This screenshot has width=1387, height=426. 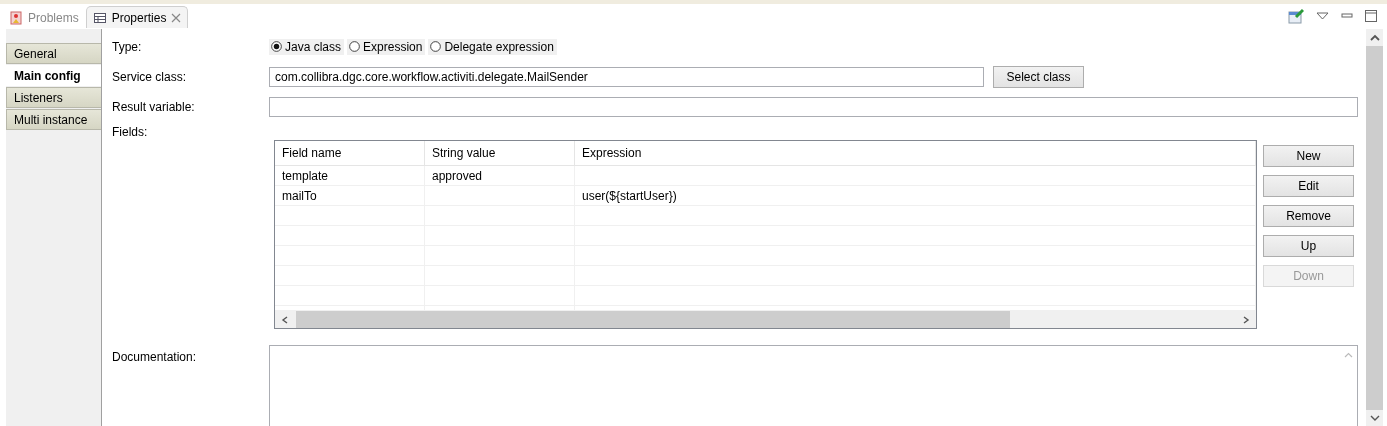 What do you see at coordinates (813, 385) in the screenshot?
I see `documentation-field` at bounding box center [813, 385].